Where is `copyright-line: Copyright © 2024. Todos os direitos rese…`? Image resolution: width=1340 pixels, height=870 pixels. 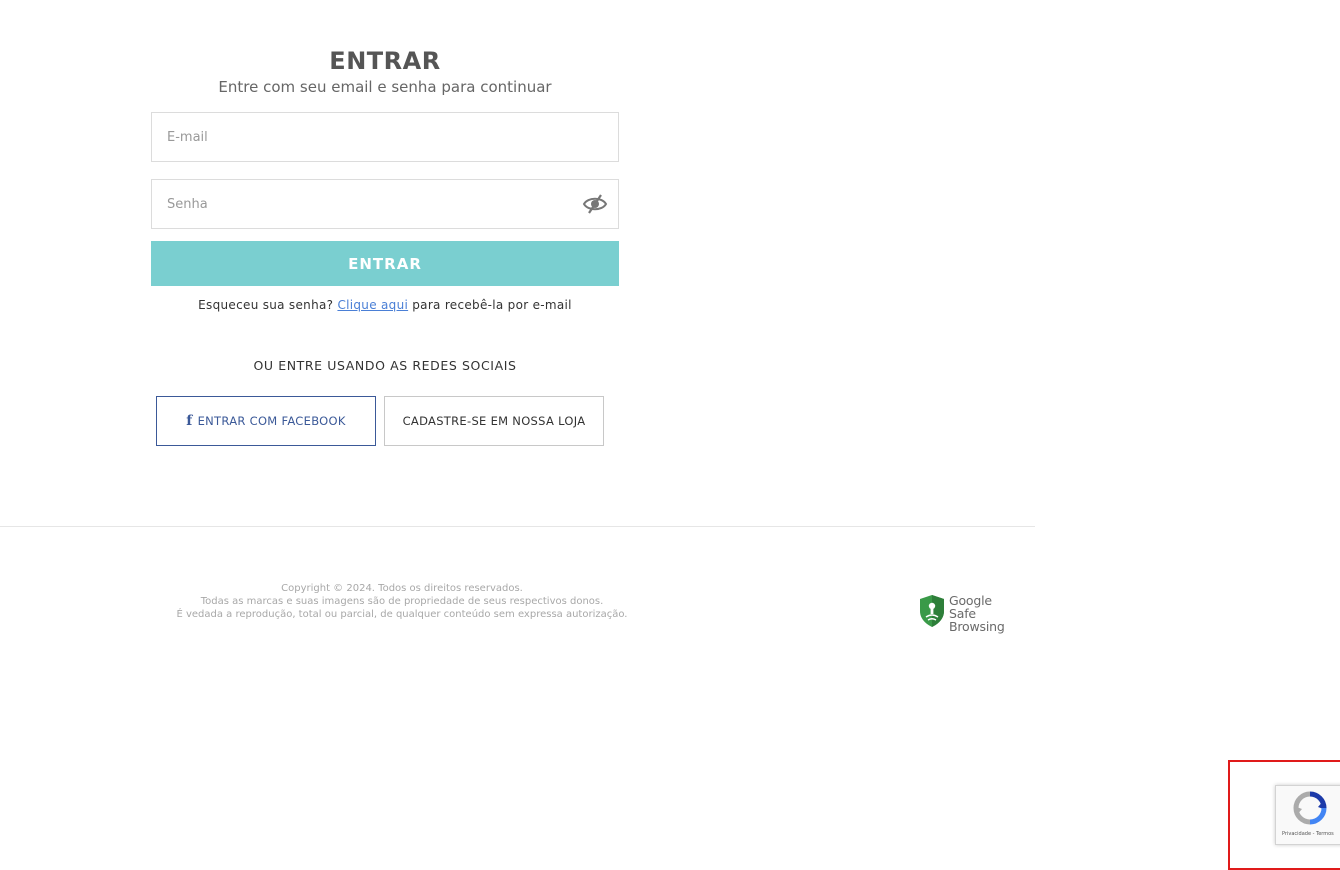 copyright-line: Copyright © 2024. Todos os direitos rese… is located at coordinates (402, 588).